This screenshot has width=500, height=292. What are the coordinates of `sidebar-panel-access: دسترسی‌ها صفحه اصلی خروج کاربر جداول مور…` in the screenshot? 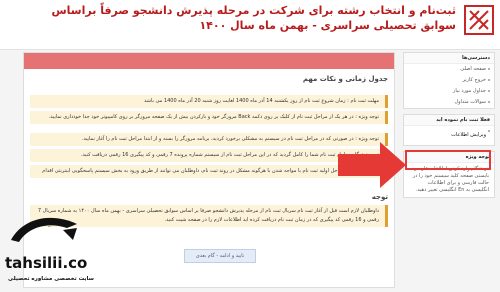 It's located at (449, 80).